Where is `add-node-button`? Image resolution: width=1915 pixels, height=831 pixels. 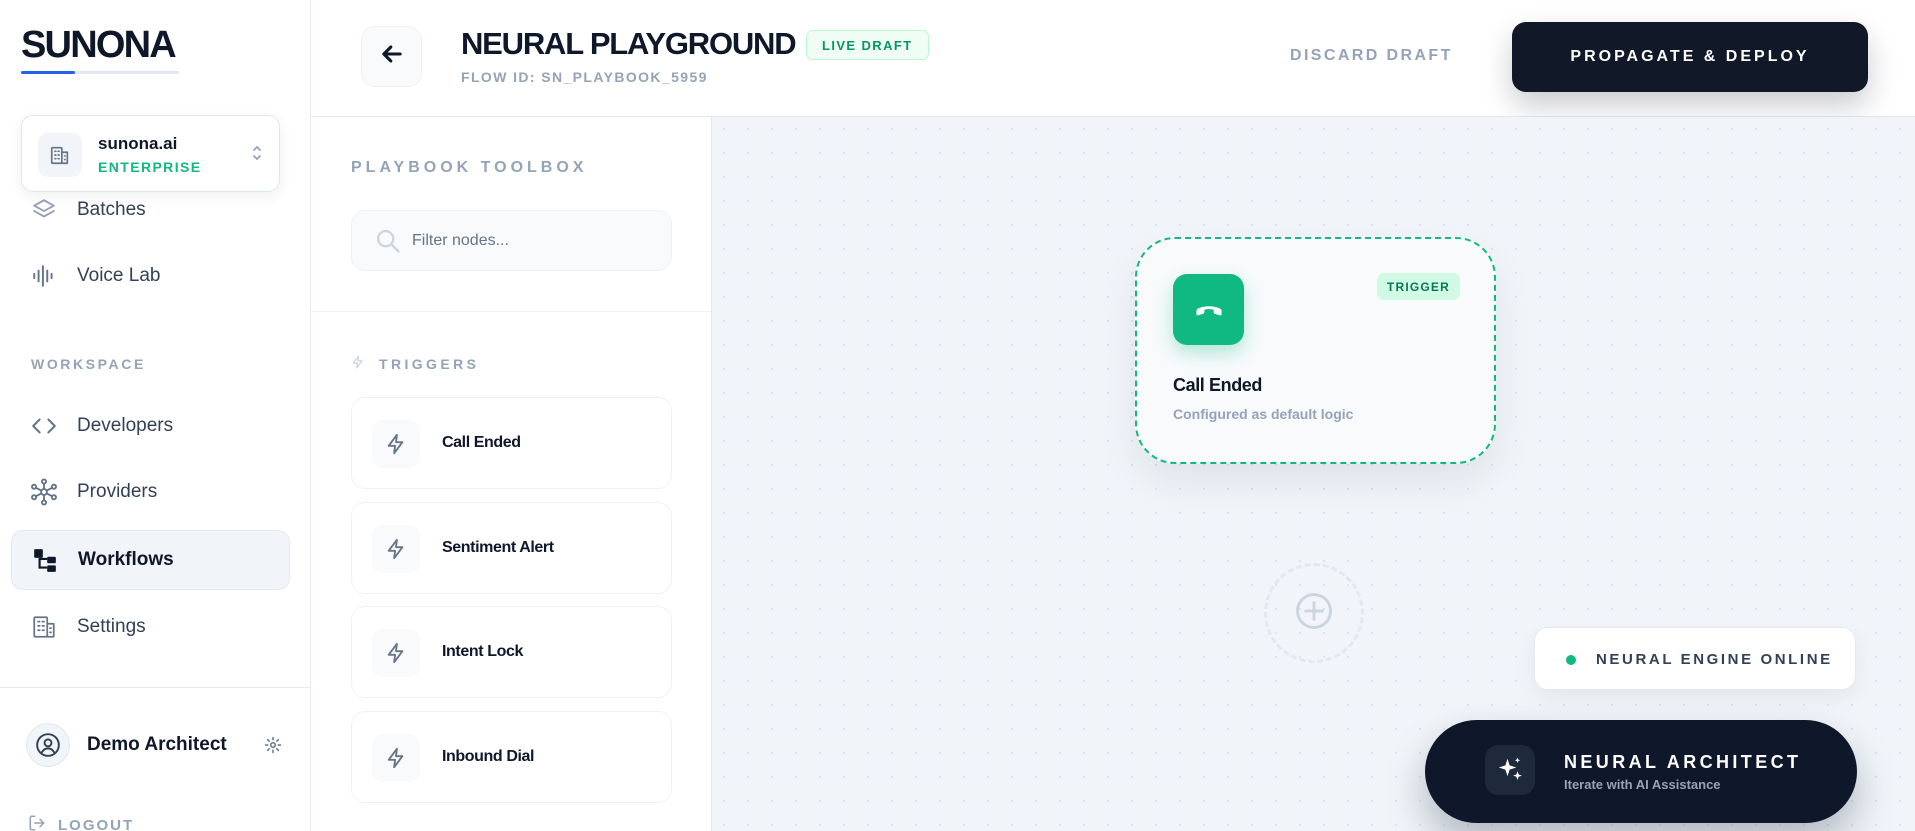 add-node-button is located at coordinates (1314, 613).